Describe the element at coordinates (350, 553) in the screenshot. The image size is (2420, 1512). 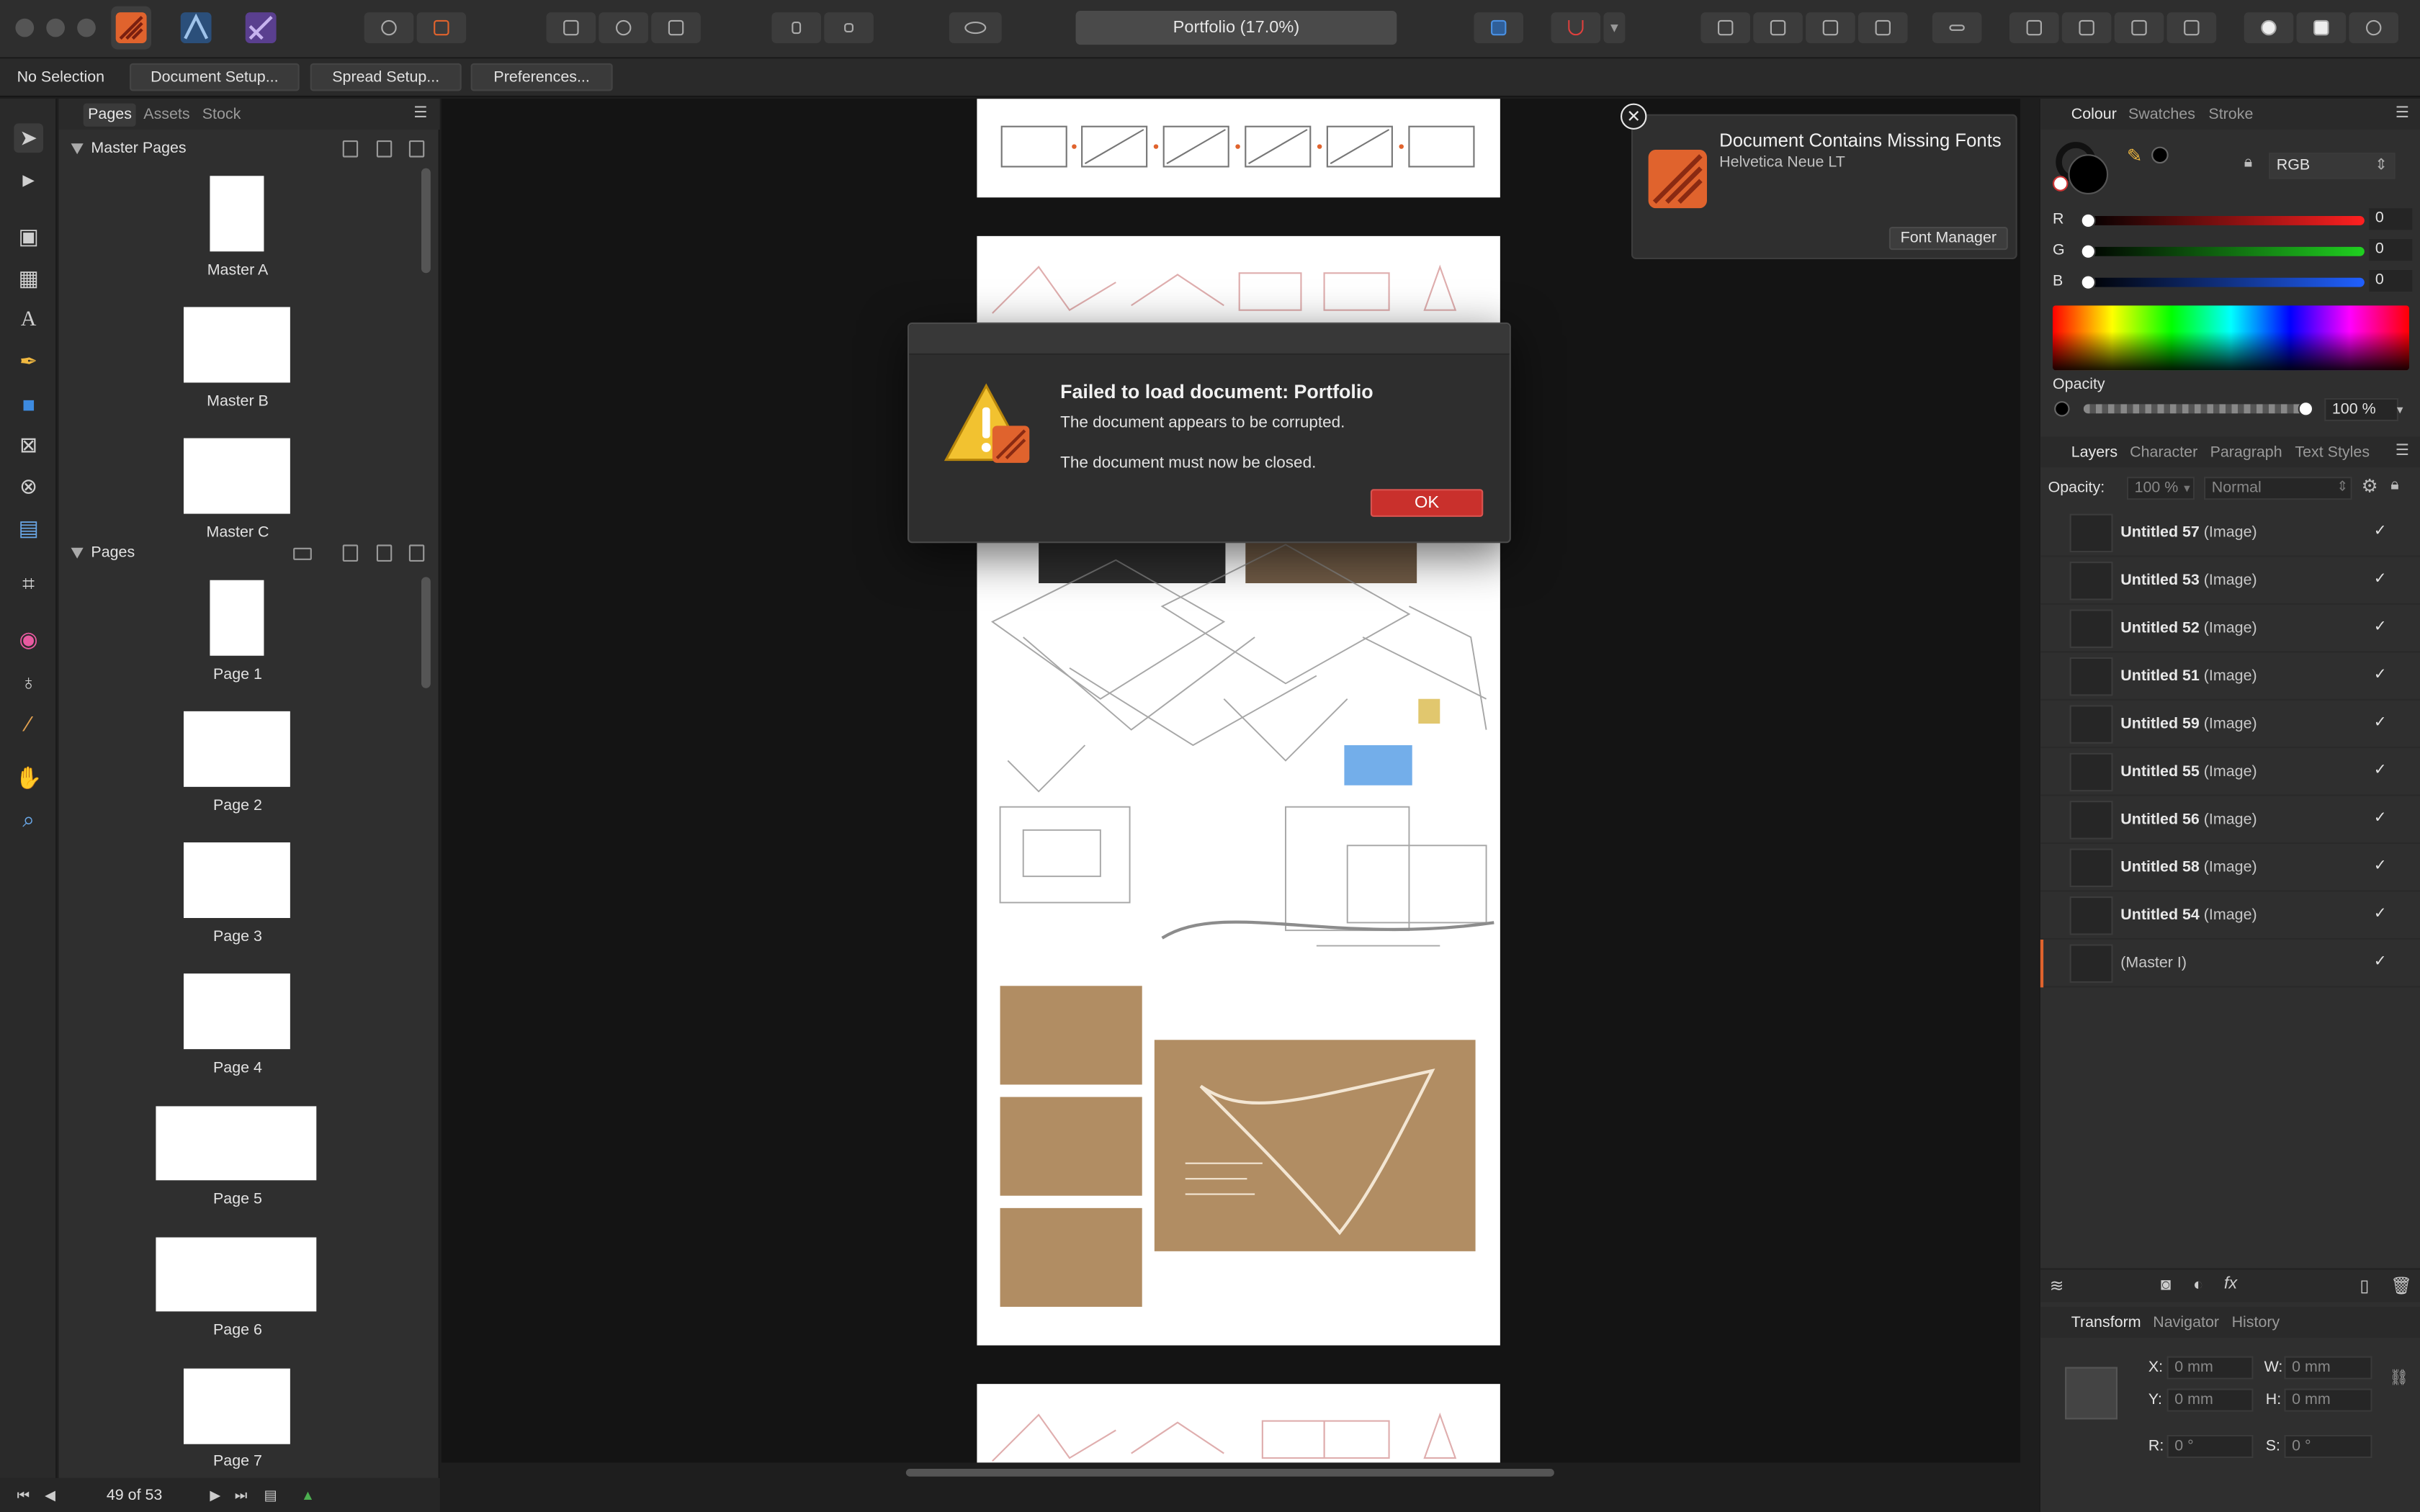
I see `add-page-icon` at that location.